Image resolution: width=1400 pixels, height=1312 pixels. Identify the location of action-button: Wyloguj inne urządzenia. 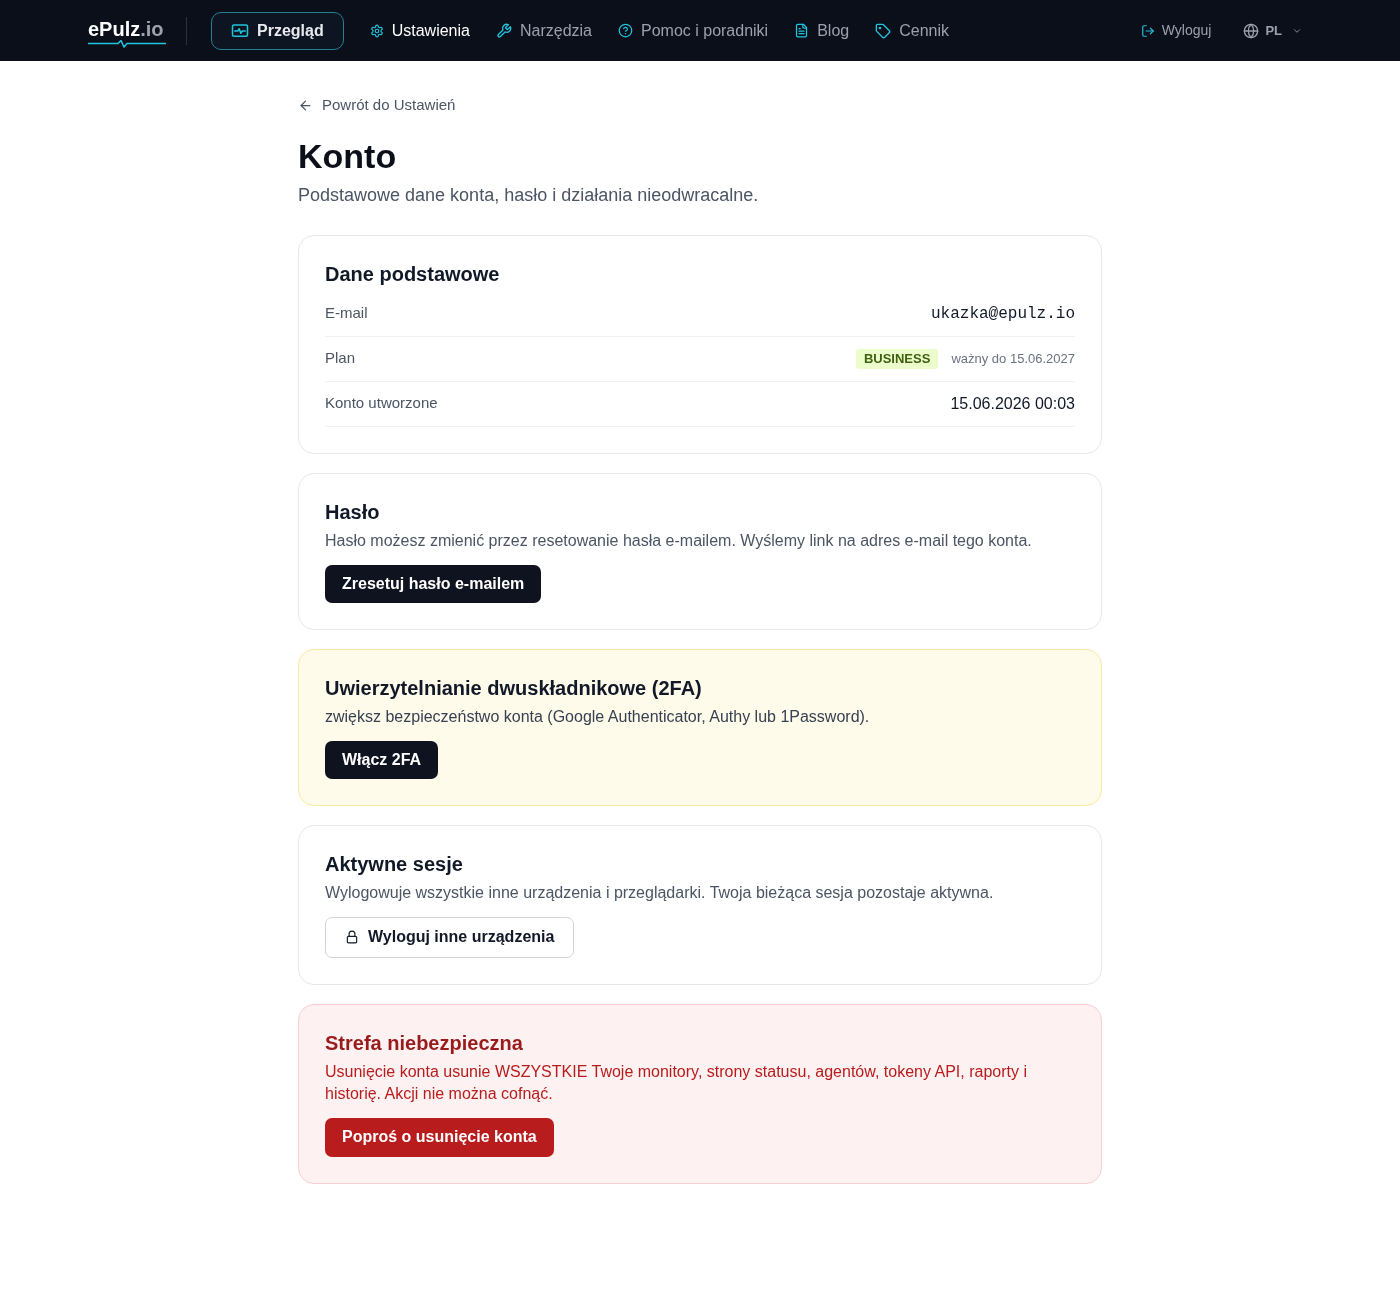
(450, 937).